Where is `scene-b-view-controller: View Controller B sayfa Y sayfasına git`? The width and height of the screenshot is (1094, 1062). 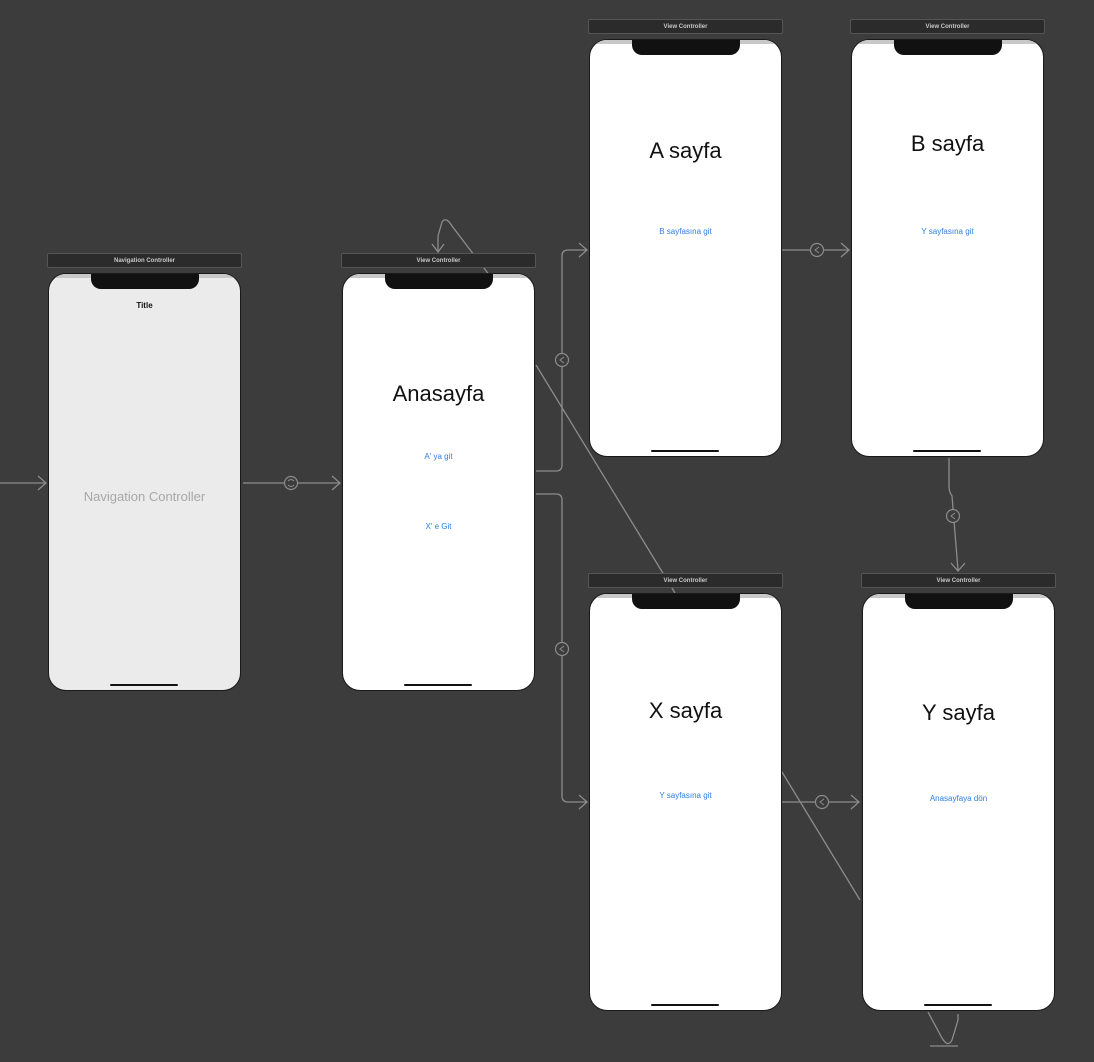 scene-b-view-controller: View Controller B sayfa Y sayfasına git is located at coordinates (947, 238).